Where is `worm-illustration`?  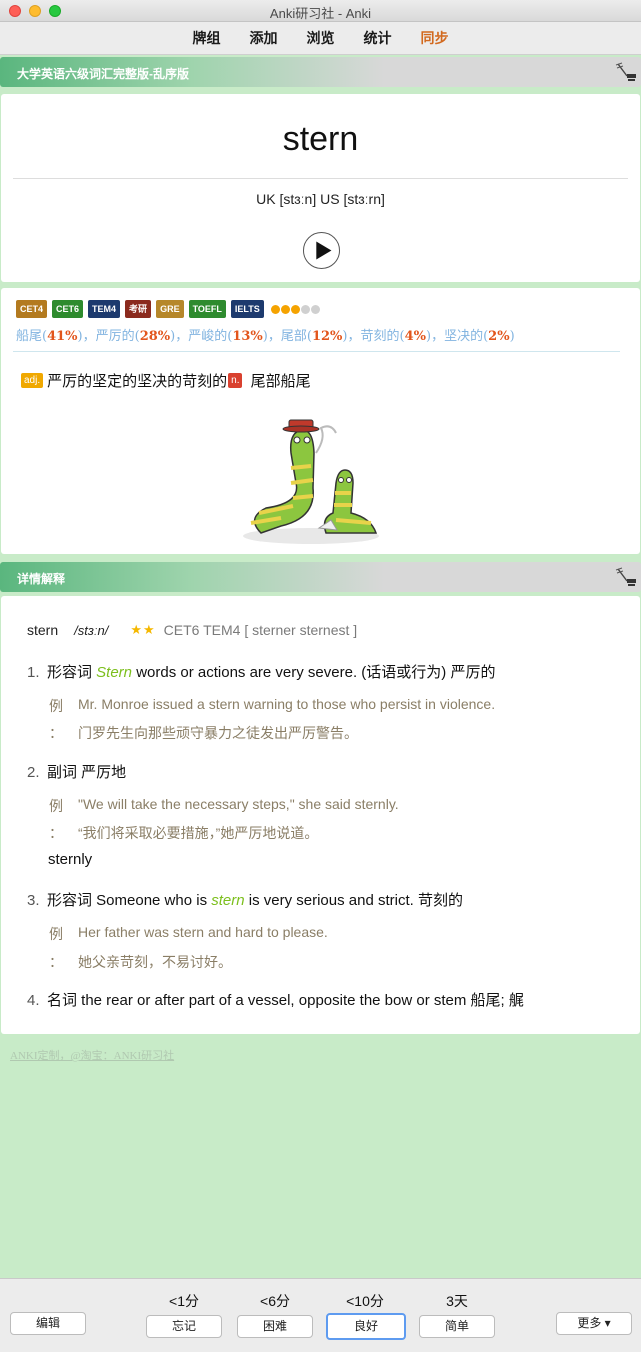
worm-illustration is located at coordinates (311, 481).